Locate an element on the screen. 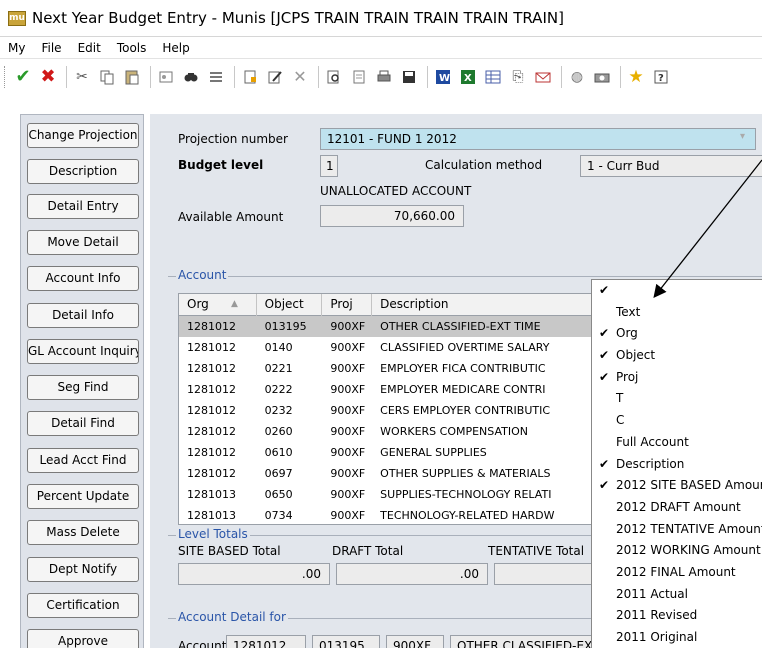 The image size is (762, 648). menu-item-2011-actual: 2011 Actual is located at coordinates (677, 595).